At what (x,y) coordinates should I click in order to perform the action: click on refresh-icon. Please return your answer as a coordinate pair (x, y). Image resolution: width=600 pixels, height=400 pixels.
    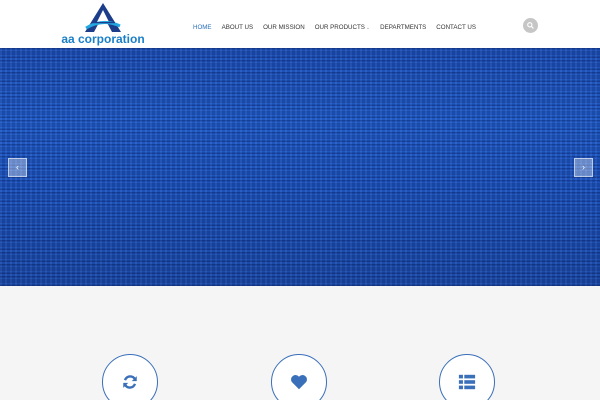
    Looking at the image, I should click on (130, 382).